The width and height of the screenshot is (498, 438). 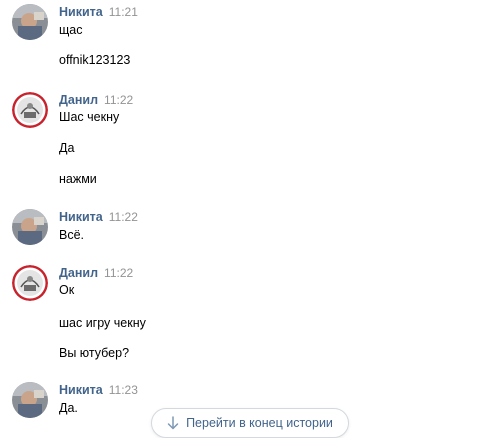 What do you see at coordinates (123, 12) in the screenshot?
I see `message-time: 11:21` at bounding box center [123, 12].